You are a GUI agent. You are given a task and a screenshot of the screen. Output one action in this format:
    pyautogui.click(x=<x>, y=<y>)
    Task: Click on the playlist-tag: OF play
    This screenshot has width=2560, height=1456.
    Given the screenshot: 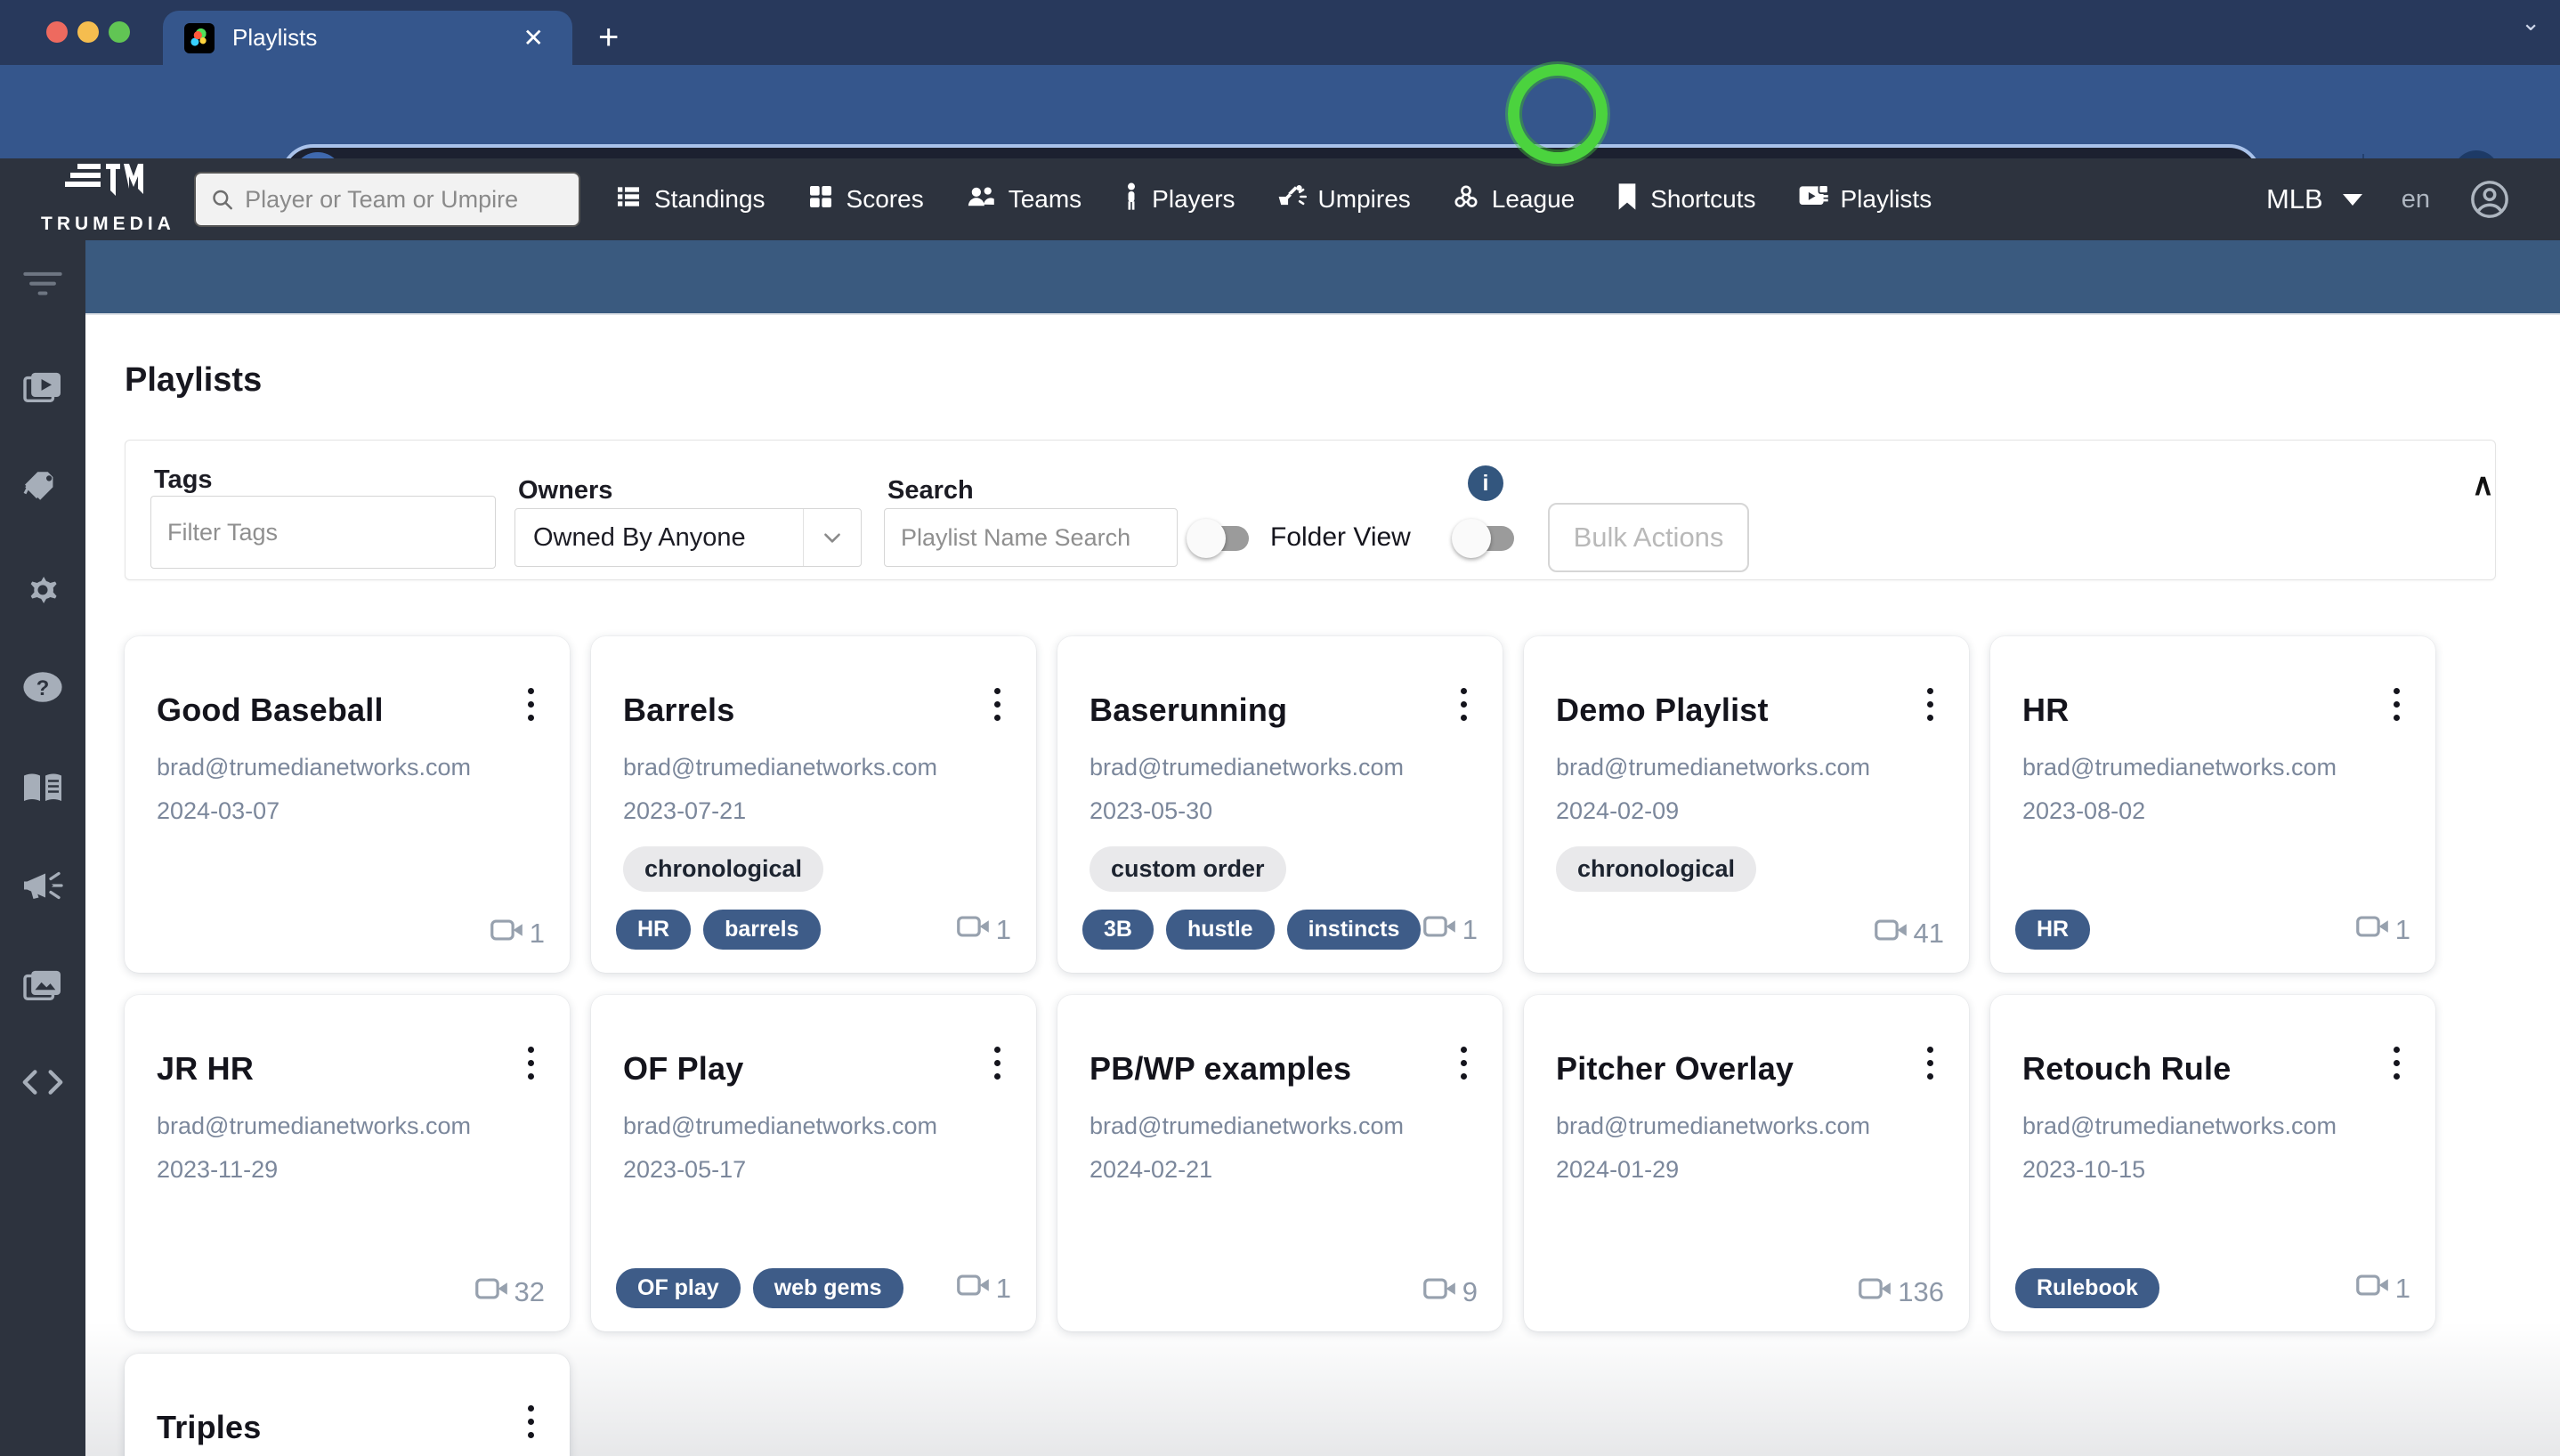 What is the action you would take?
    pyautogui.click(x=678, y=1288)
    